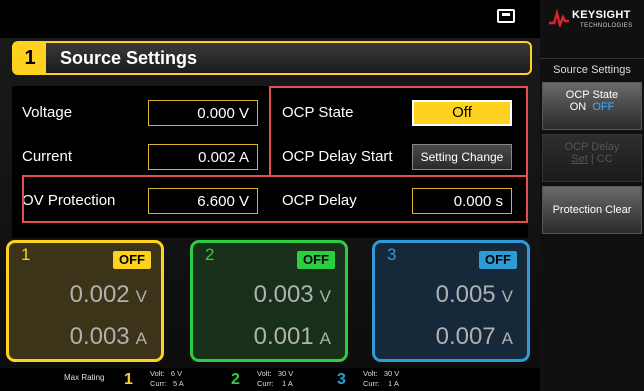 The image size is (644, 391). What do you see at coordinates (462, 113) in the screenshot?
I see `ocp-state-toggle: Off` at bounding box center [462, 113].